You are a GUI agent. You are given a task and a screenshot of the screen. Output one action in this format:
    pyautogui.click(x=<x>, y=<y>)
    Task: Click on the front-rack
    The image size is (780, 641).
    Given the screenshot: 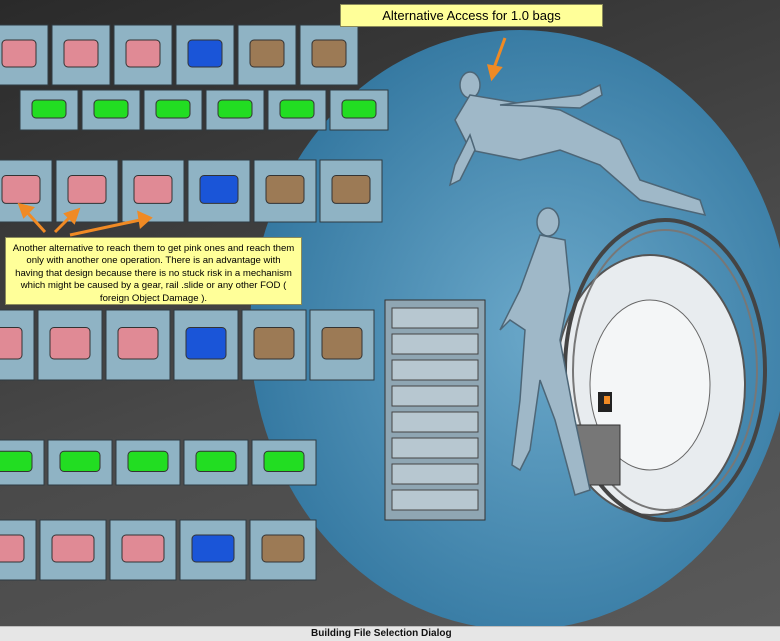 What is the action you would take?
    pyautogui.click(x=435, y=410)
    